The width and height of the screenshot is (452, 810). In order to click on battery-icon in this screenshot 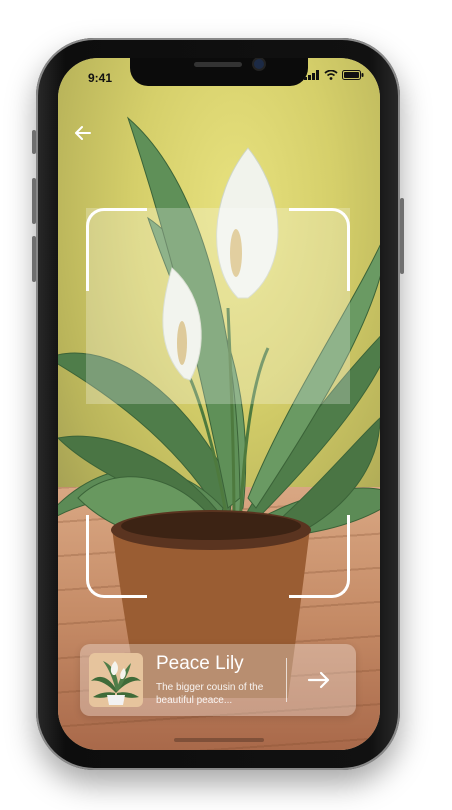, I will do `click(353, 75)`.